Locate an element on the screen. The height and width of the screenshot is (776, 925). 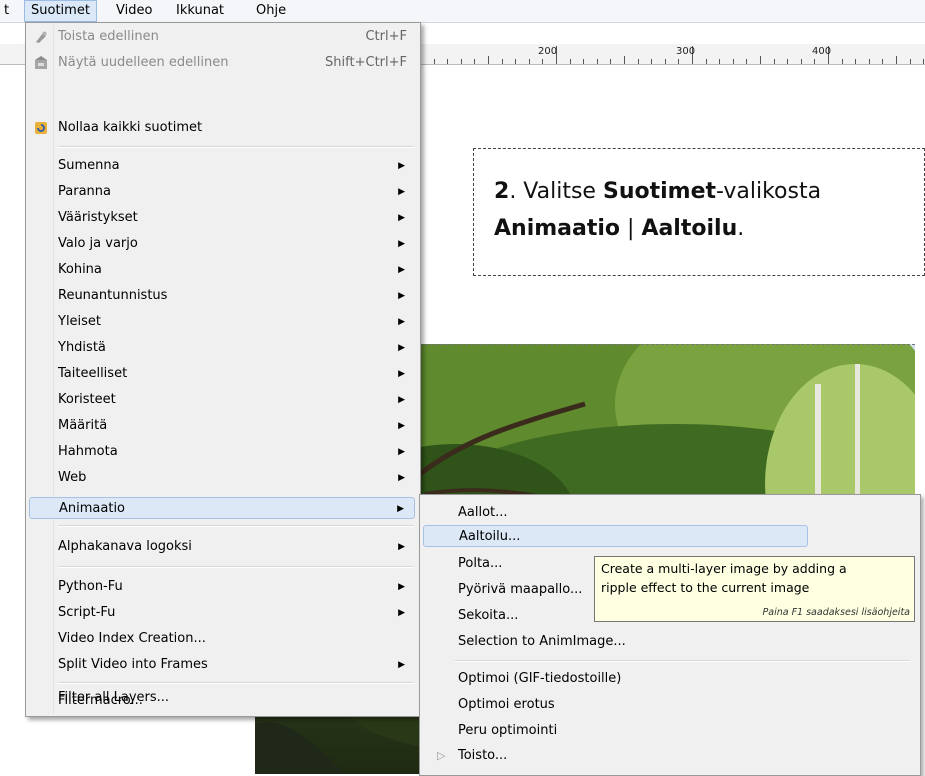
play-icon: ▷ is located at coordinates (441, 755).